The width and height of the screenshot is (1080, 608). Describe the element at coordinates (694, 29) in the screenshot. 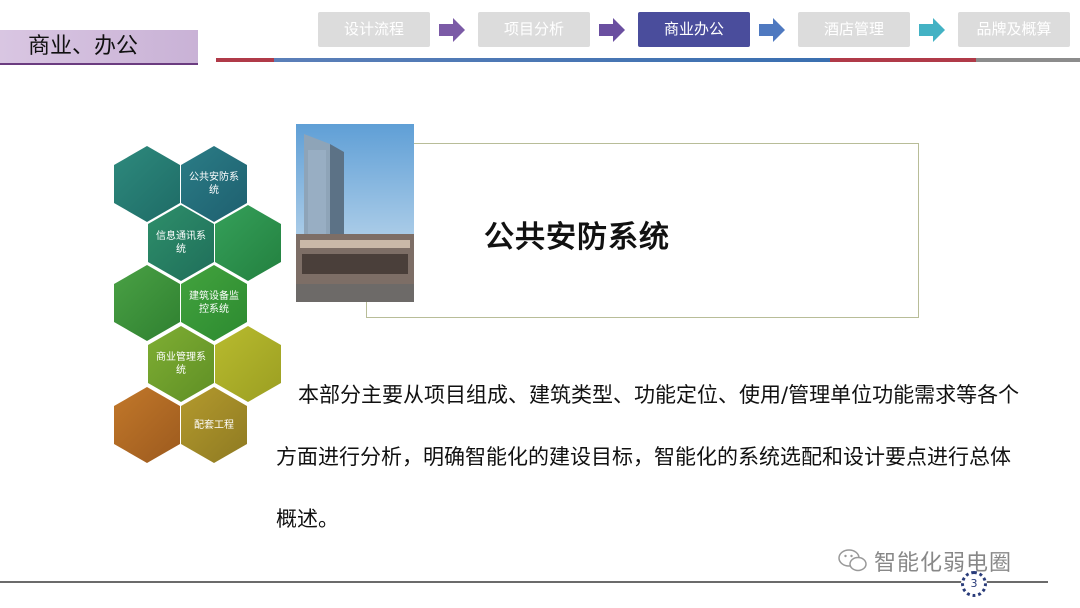

I see `nav-tab-commercial-office: 商业办公` at that location.